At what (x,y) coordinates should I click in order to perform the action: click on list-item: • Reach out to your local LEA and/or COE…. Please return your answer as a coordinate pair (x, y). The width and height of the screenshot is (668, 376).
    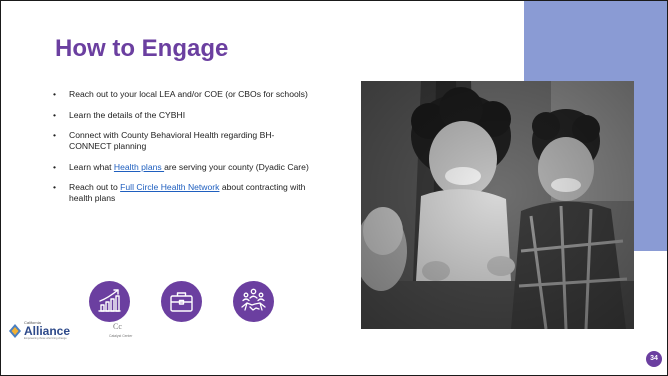
    Looking at the image, I should click on (181, 94).